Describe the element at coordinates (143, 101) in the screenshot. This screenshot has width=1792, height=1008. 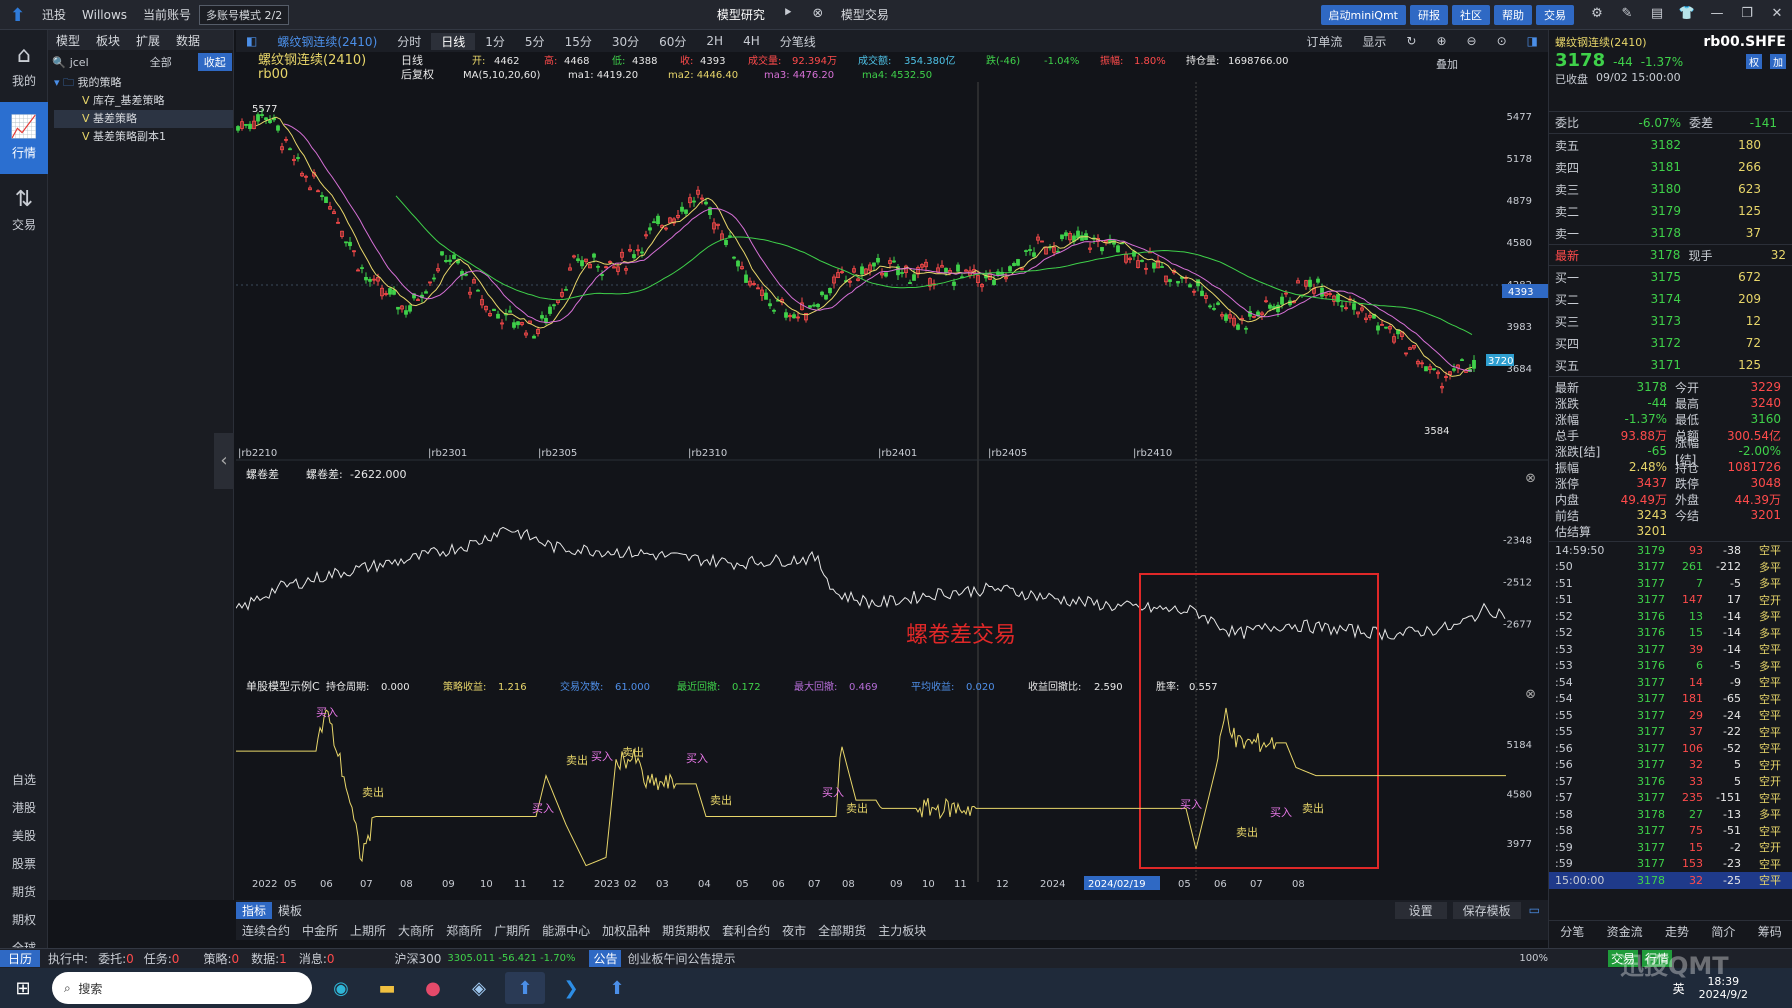
I see `tree-item: V 库存_基差策略` at that location.